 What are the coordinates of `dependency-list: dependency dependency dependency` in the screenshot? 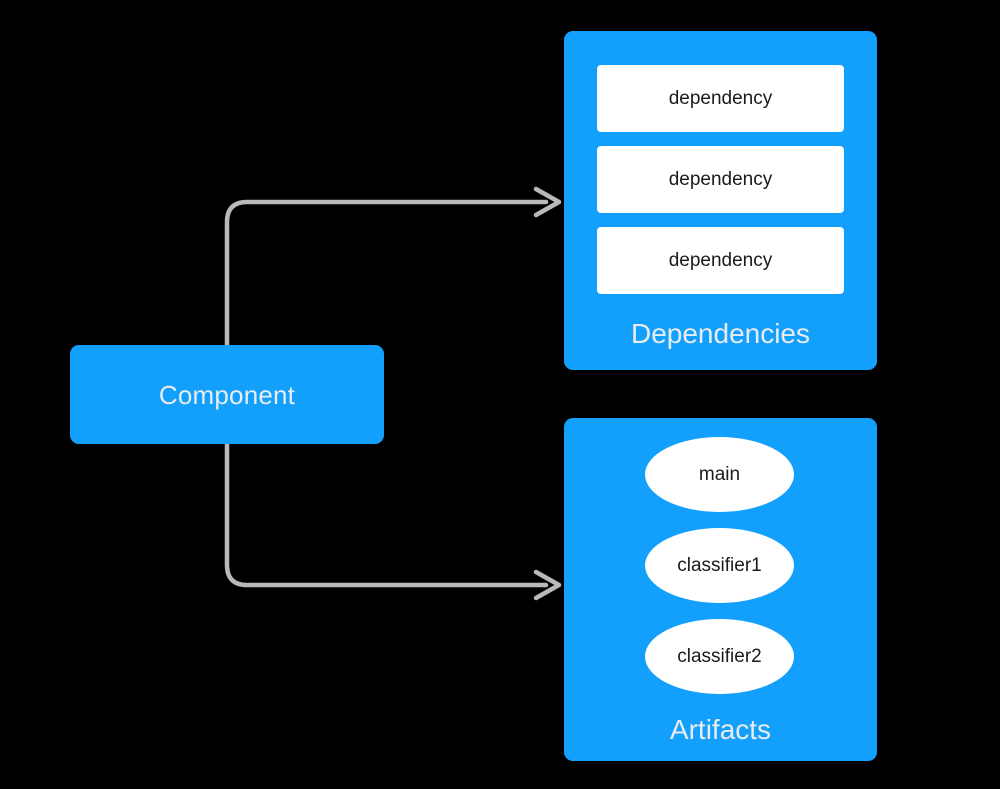 It's located at (720, 186).